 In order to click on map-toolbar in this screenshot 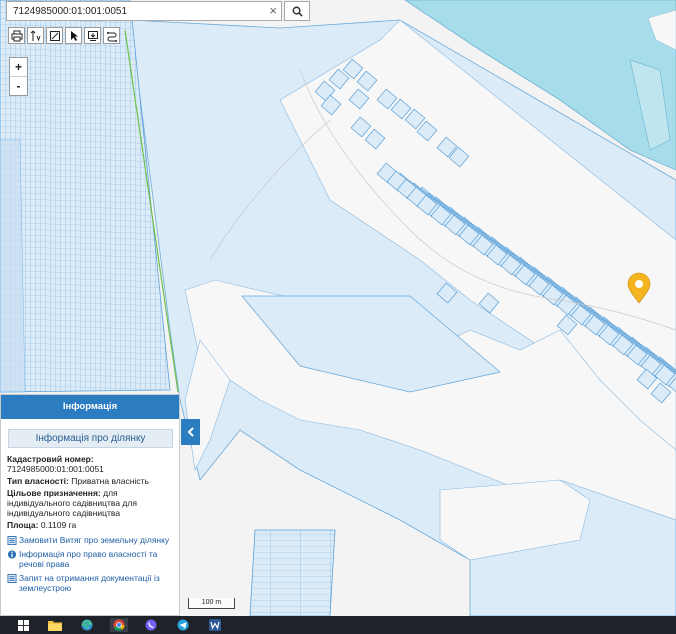, I will do `click(64, 35)`.